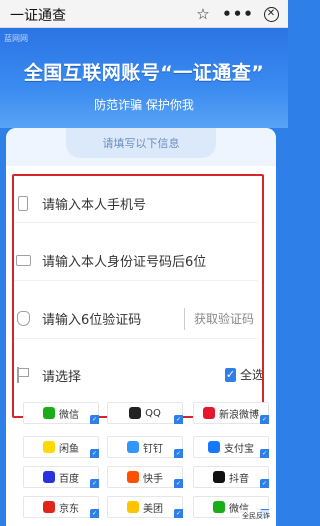 The height and width of the screenshot is (526, 320). I want to click on platform-option: 钉钉 ✓, so click(145, 447).